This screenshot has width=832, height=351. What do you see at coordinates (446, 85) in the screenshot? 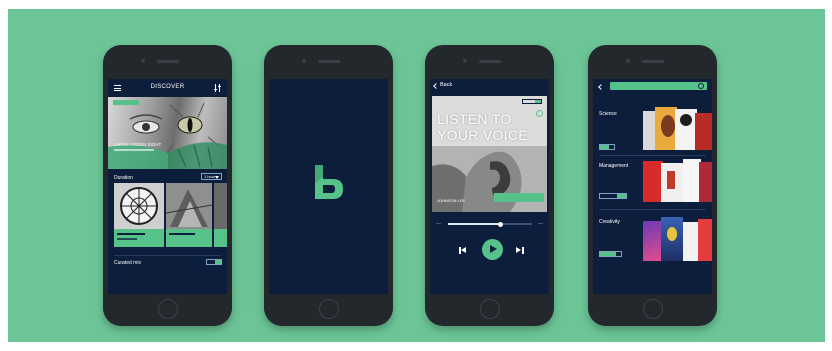
I see `back-label: Back` at bounding box center [446, 85].